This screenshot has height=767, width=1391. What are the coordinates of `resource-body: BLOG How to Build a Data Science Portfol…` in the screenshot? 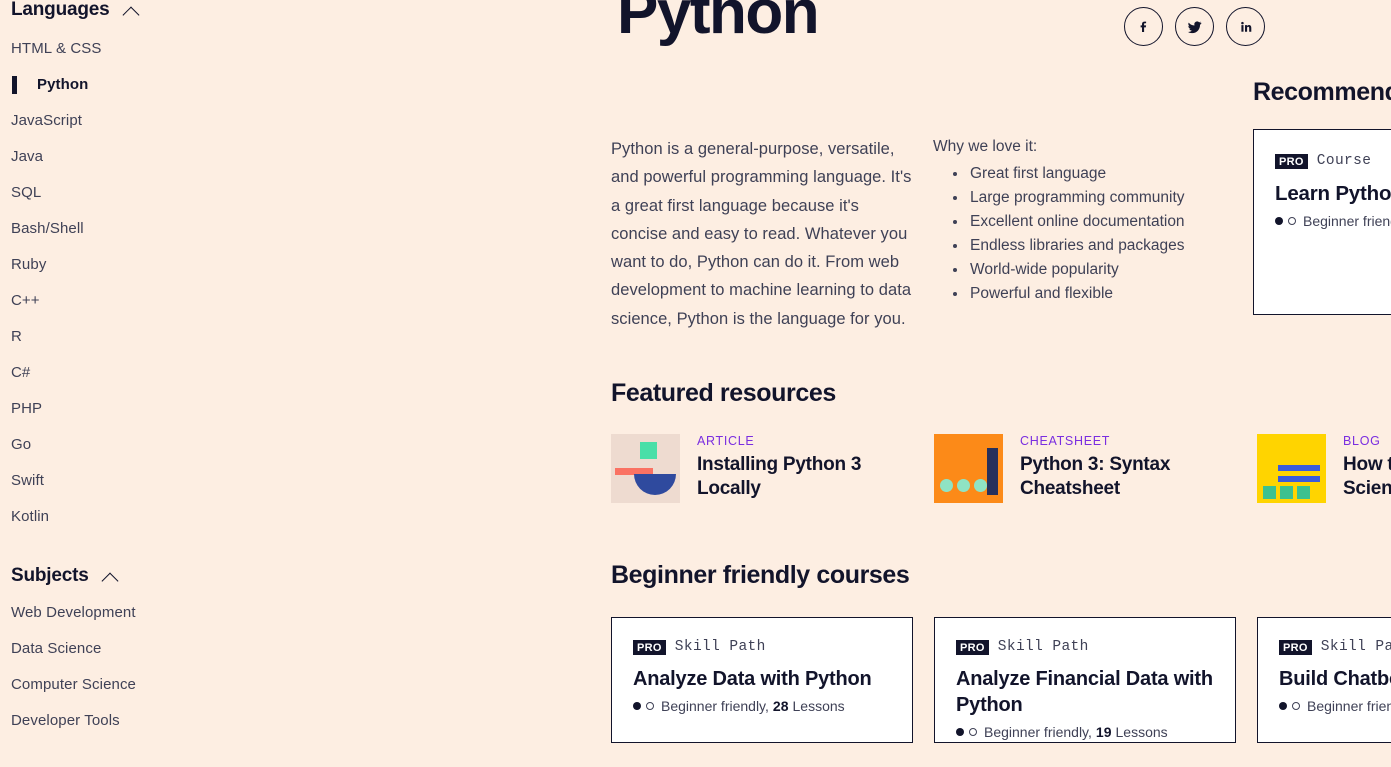 It's located at (1367, 467).